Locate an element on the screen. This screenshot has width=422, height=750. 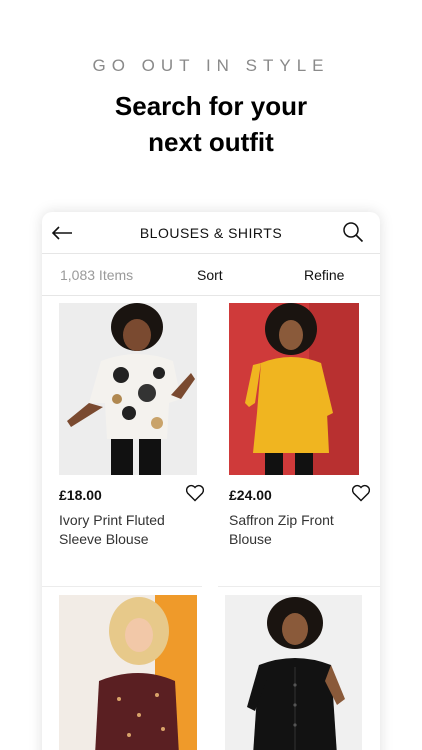
headline-line-1: Search for your is located at coordinates (211, 106).